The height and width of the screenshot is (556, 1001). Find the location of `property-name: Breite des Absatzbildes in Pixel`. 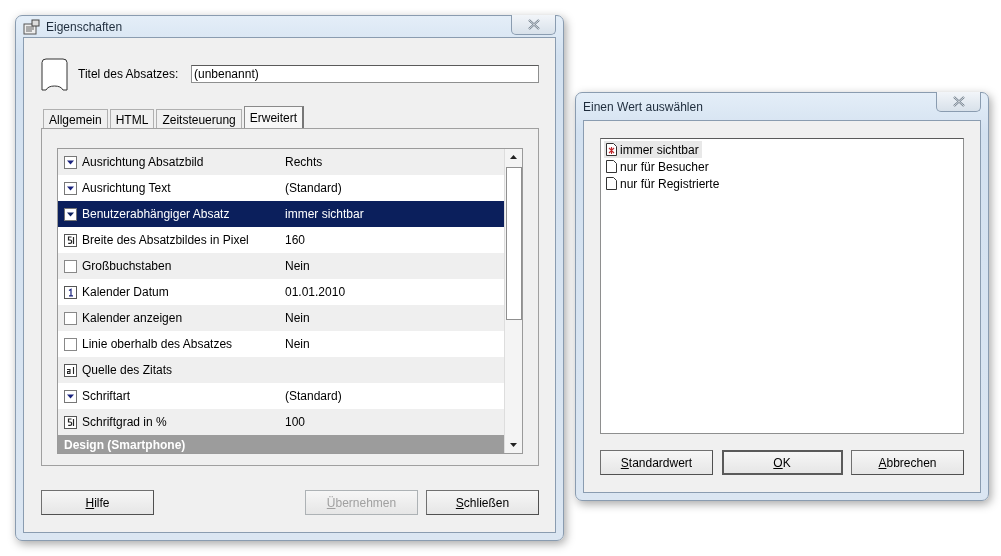

property-name: Breite des Absatzbildes in Pixel is located at coordinates (166, 240).